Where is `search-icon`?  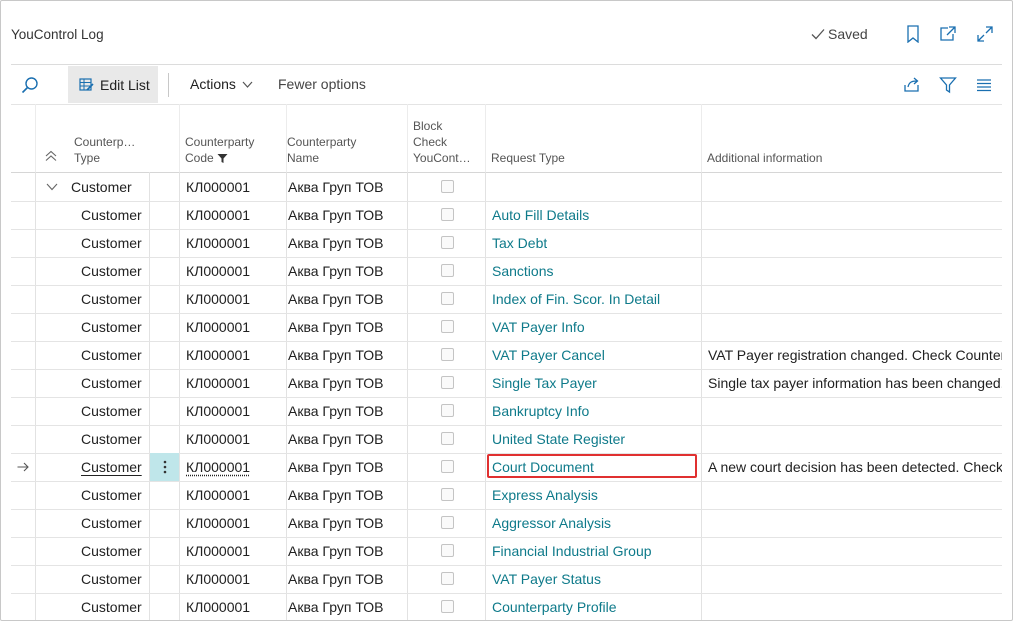 search-icon is located at coordinates (30, 85).